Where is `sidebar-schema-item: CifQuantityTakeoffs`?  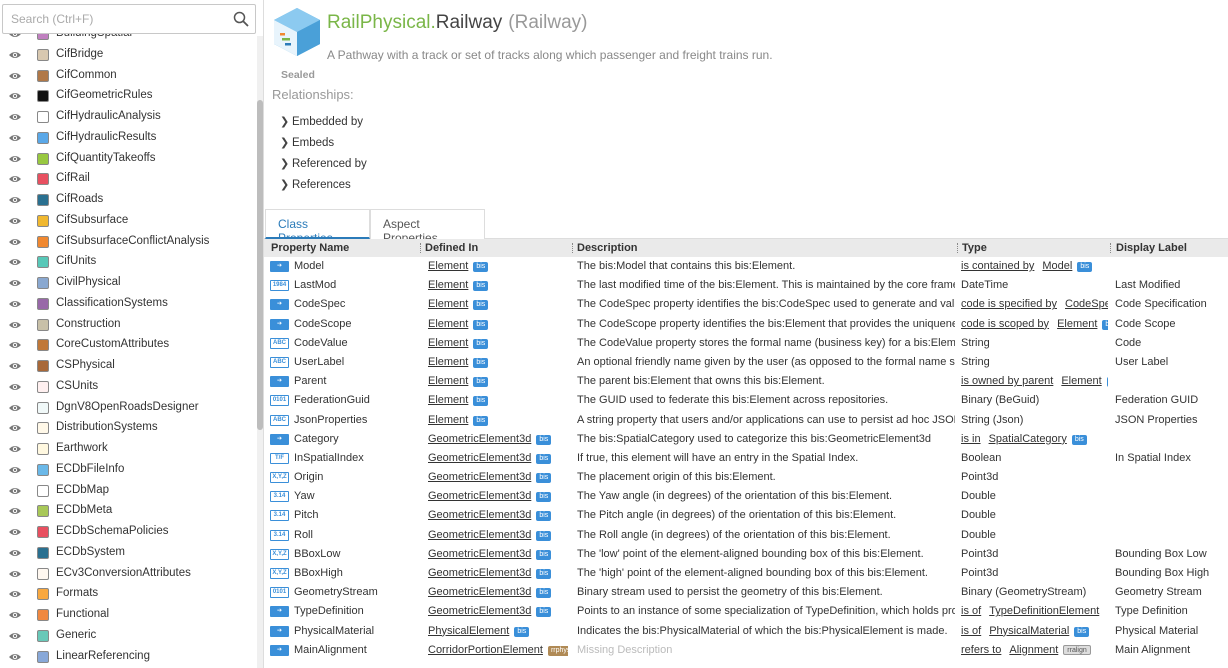 sidebar-schema-item: CifQuantityTakeoffs is located at coordinates (128, 159).